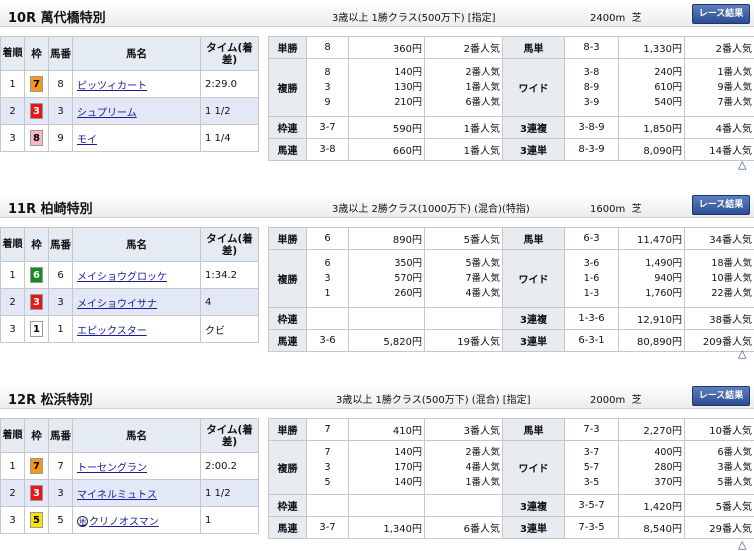 This screenshot has width=754, height=551. Describe the element at coordinates (112, 468) in the screenshot. I see `horse-name-link: トーセングラン` at that location.